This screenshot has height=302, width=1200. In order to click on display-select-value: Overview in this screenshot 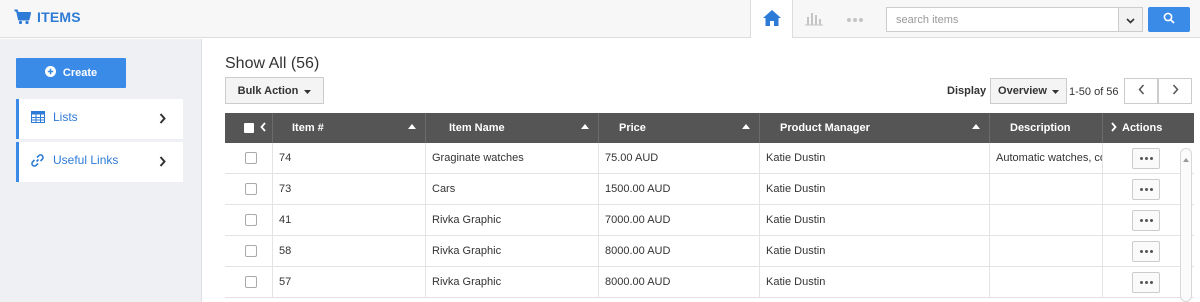, I will do `click(1022, 91)`.